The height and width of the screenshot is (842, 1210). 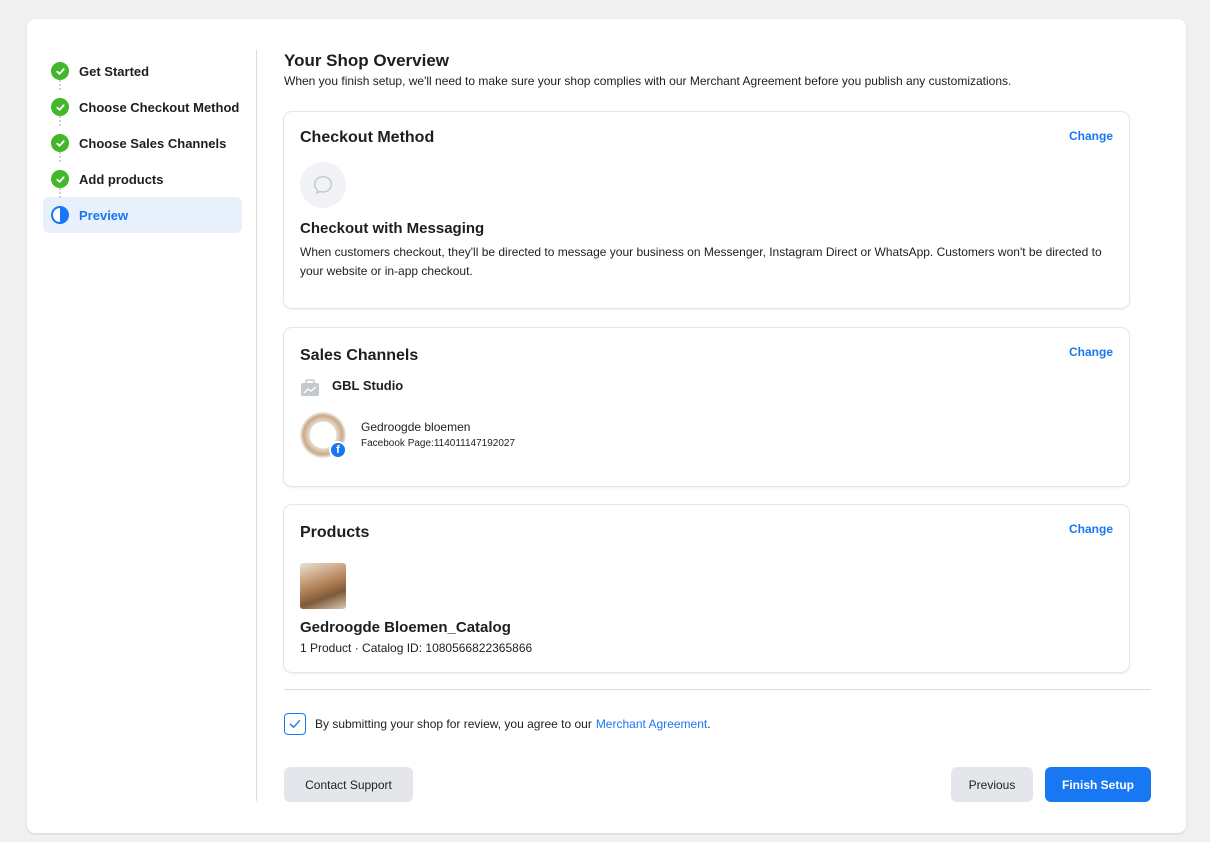 What do you see at coordinates (1091, 529) in the screenshot?
I see `change-products-link: Change` at bounding box center [1091, 529].